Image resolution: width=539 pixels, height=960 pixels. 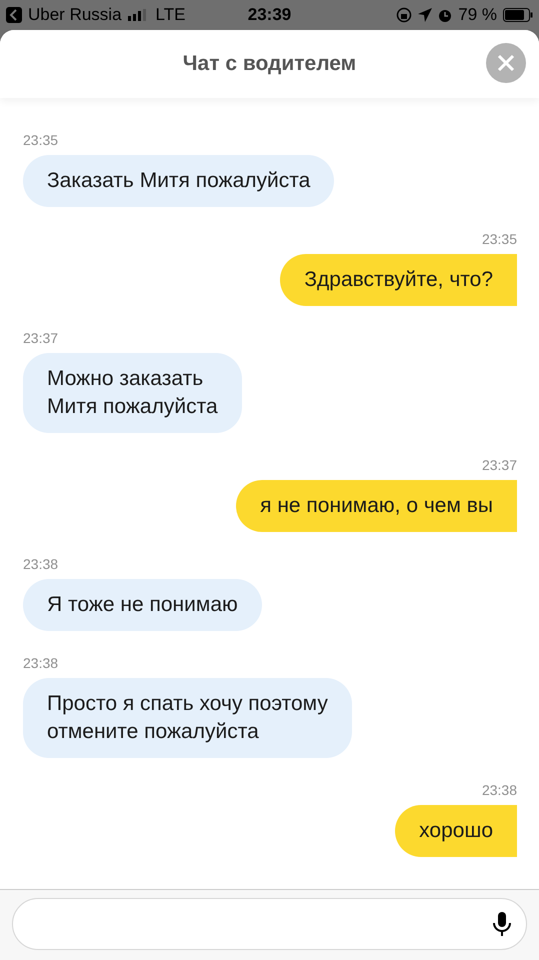 I want to click on outgoing-message: хорошо, so click(x=456, y=831).